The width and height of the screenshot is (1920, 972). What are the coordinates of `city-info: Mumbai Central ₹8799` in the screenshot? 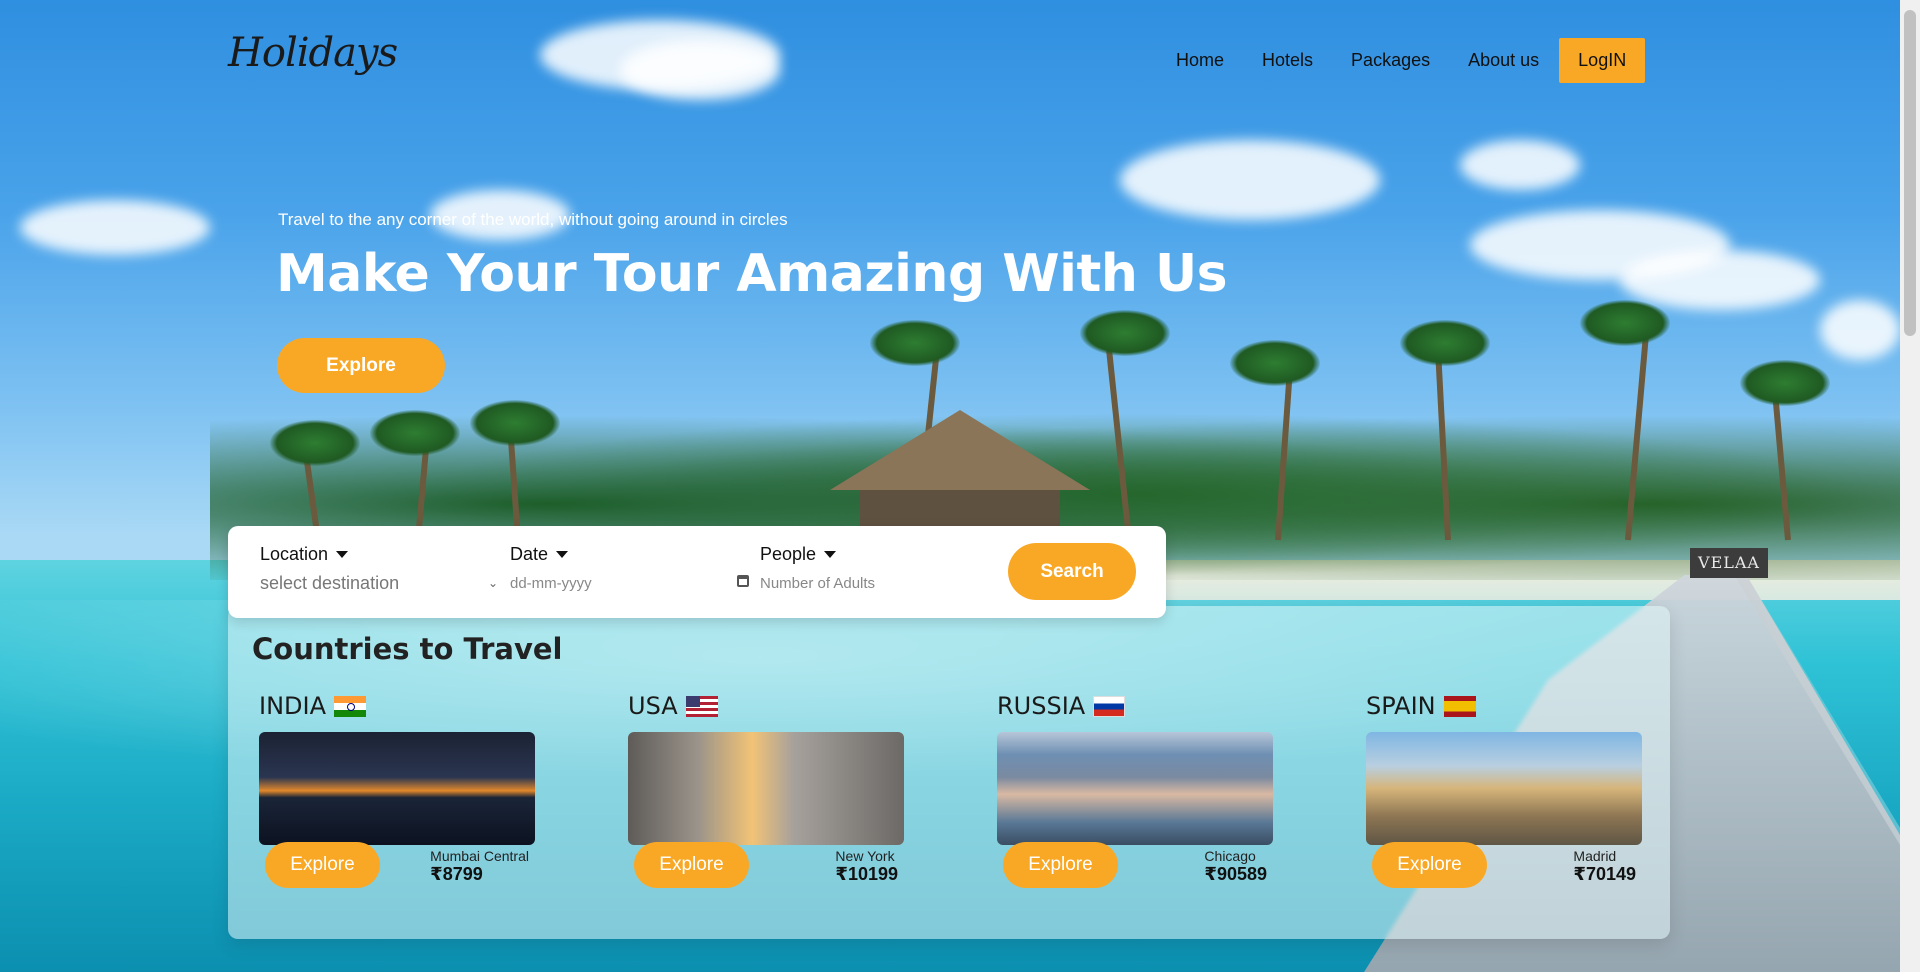 It's located at (479, 866).